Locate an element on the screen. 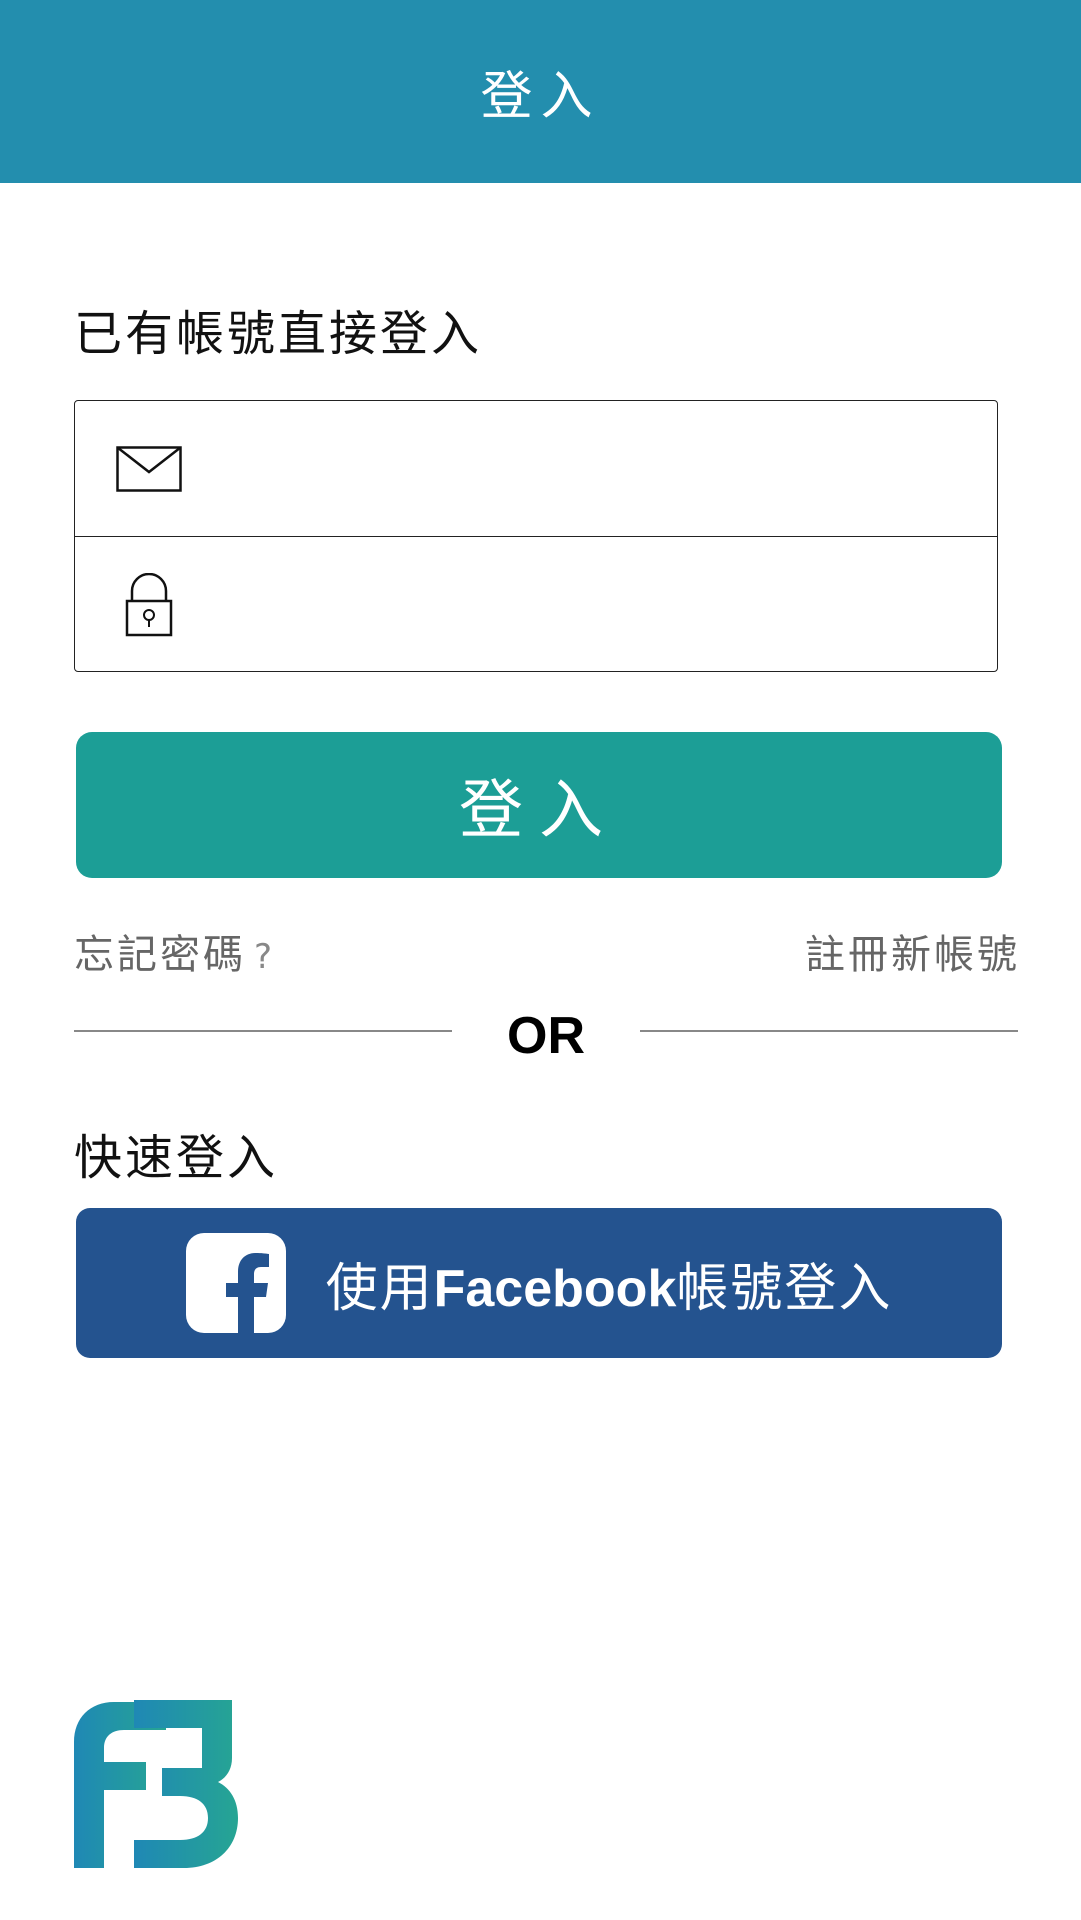 This screenshot has width=1081, height=1920. envelope-icon is located at coordinates (149, 469).